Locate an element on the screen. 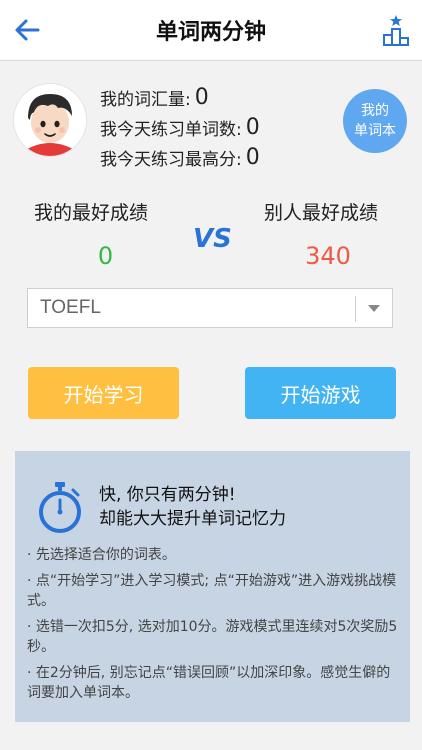  vs-label: VS is located at coordinates (212, 239).